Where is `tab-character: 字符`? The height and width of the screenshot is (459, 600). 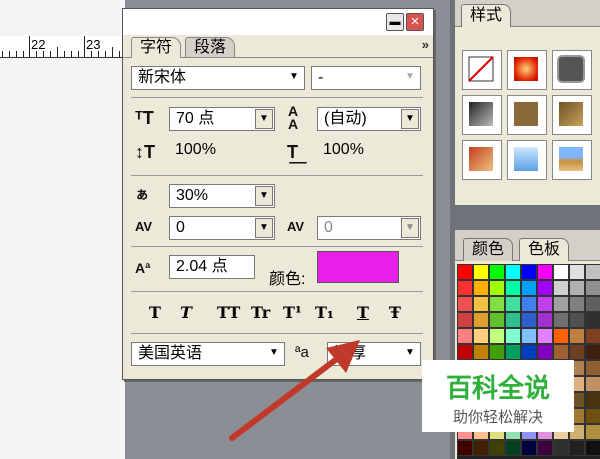 tab-character: 字符 is located at coordinates (156, 47).